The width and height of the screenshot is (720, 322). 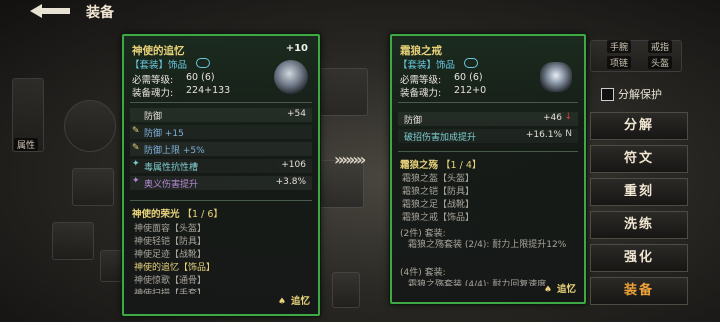 What do you see at coordinates (50, 11) in the screenshot?
I see `back-arrow-icon` at bounding box center [50, 11].